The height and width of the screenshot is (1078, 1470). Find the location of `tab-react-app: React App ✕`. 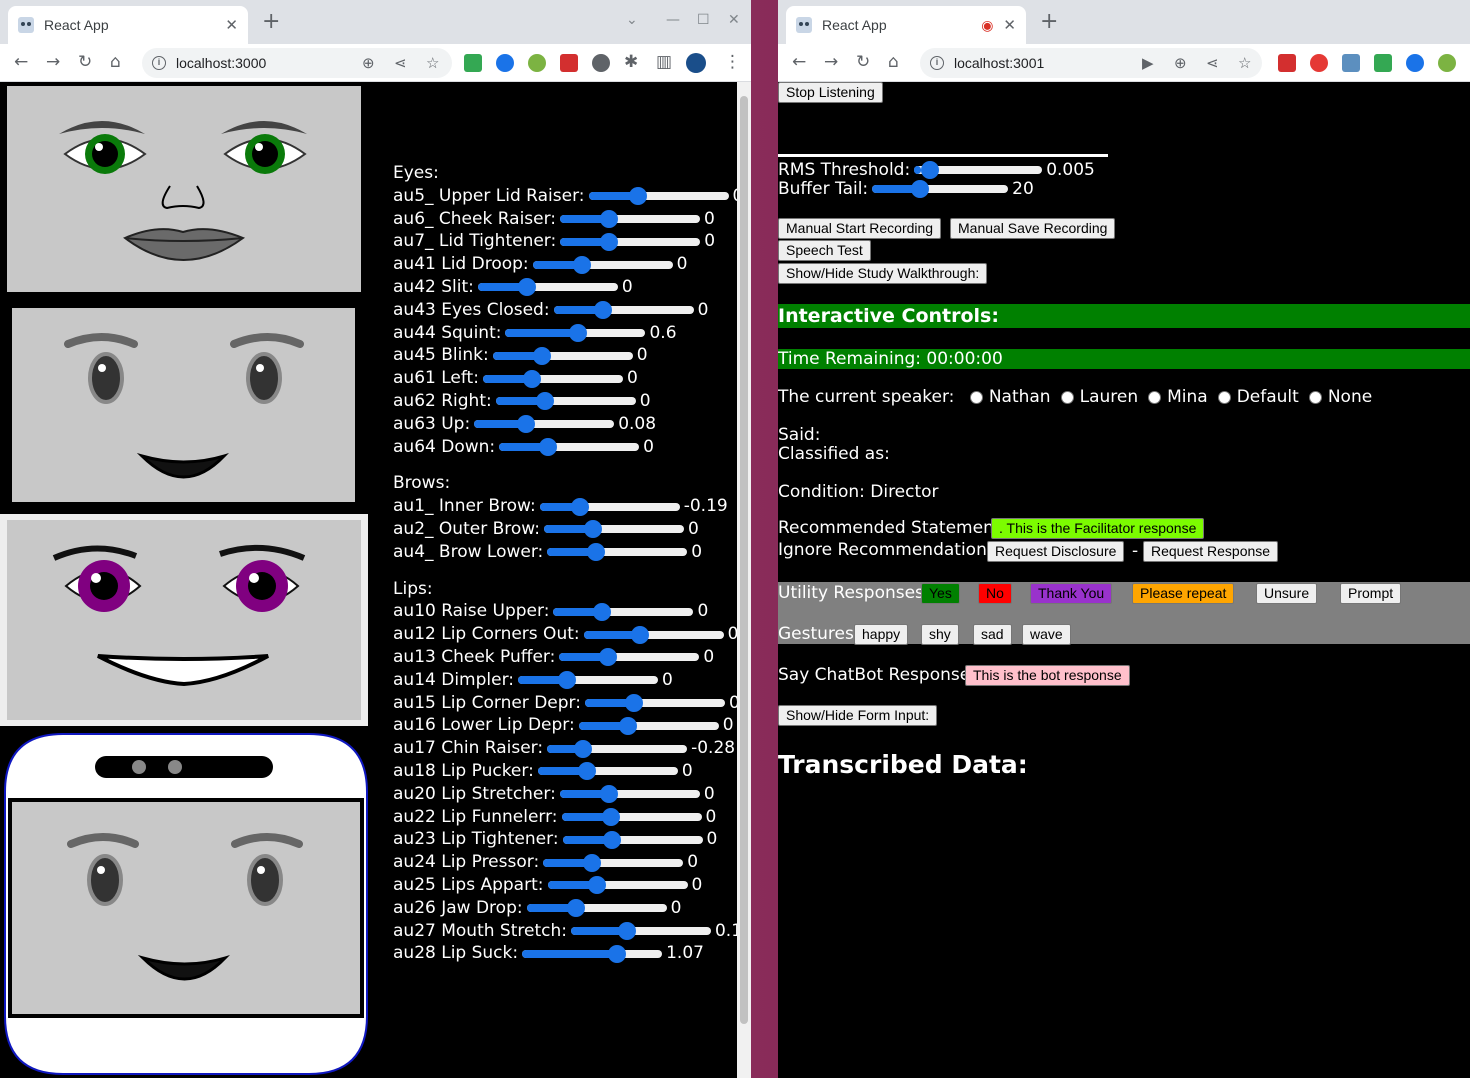

tab-react-app: React App ✕ is located at coordinates (128, 25).